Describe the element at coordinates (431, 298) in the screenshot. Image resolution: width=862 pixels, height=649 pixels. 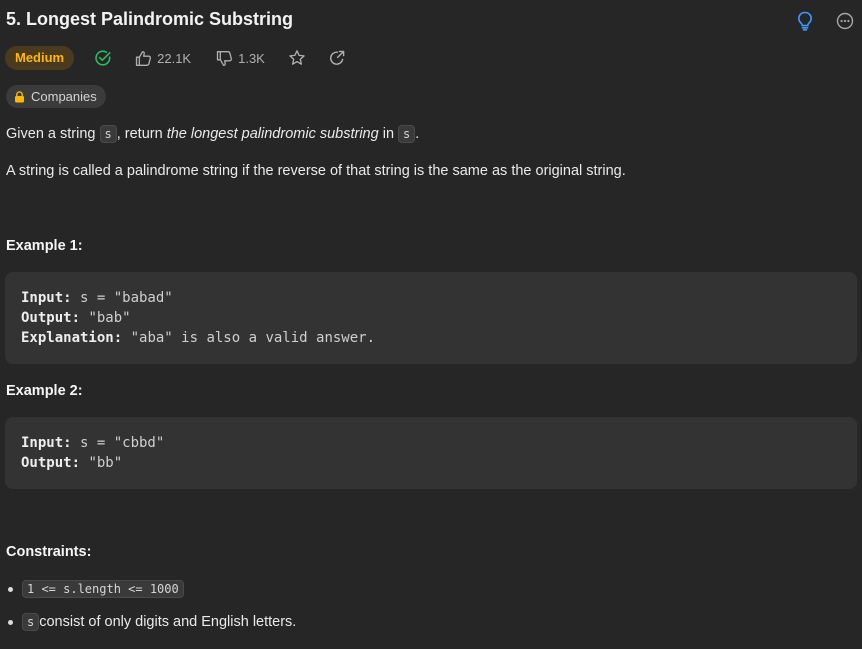
I see `example-1-input: Input: s = "babad"` at that location.